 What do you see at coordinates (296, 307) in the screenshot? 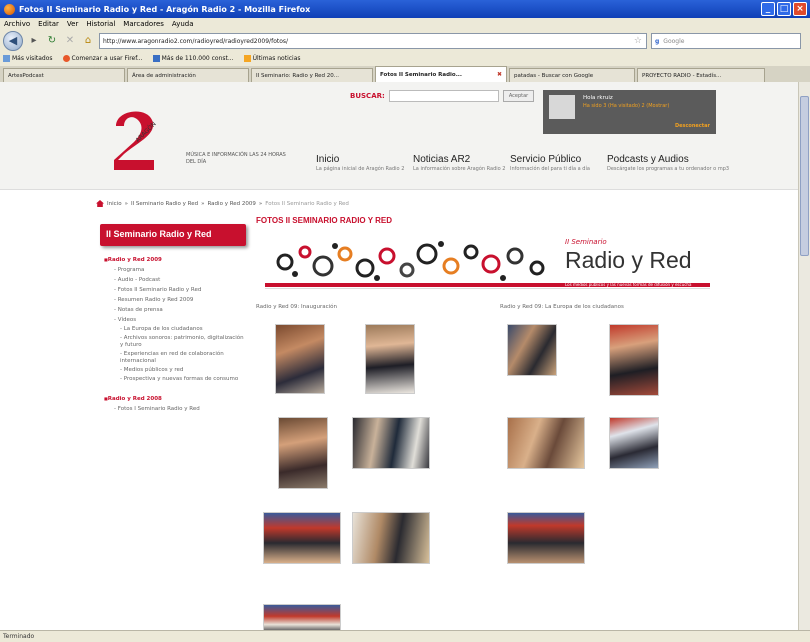
I see `gallery-heading-inauguracion: Radio y Red 09: Inauguración` at bounding box center [296, 307].